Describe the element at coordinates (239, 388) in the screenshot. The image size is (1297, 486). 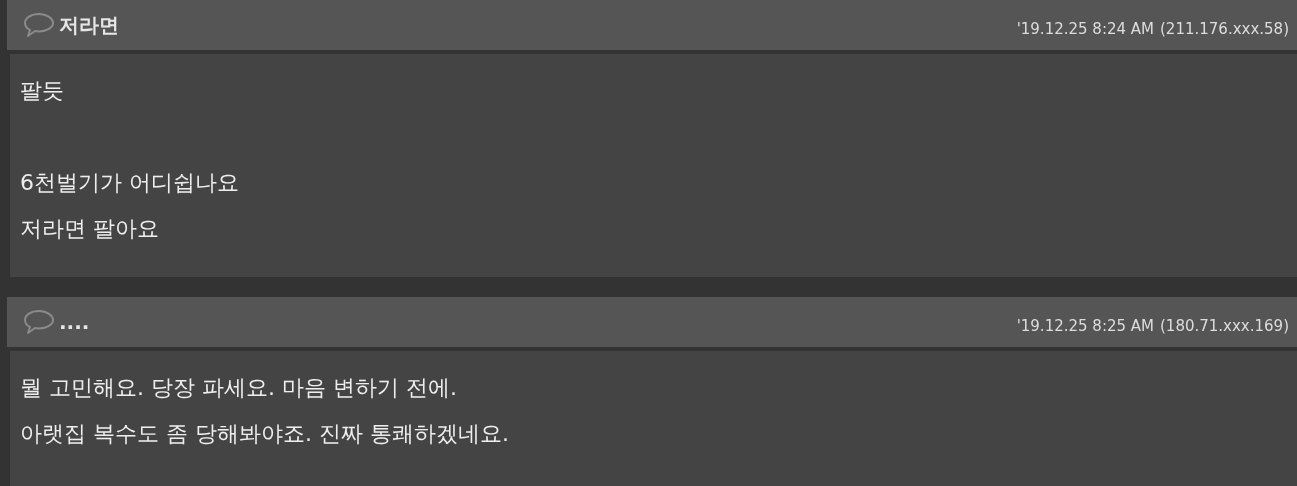
I see `comment-line: 뭘 고민해요. 당장 파세요. 마음 변하기 전에.` at that location.